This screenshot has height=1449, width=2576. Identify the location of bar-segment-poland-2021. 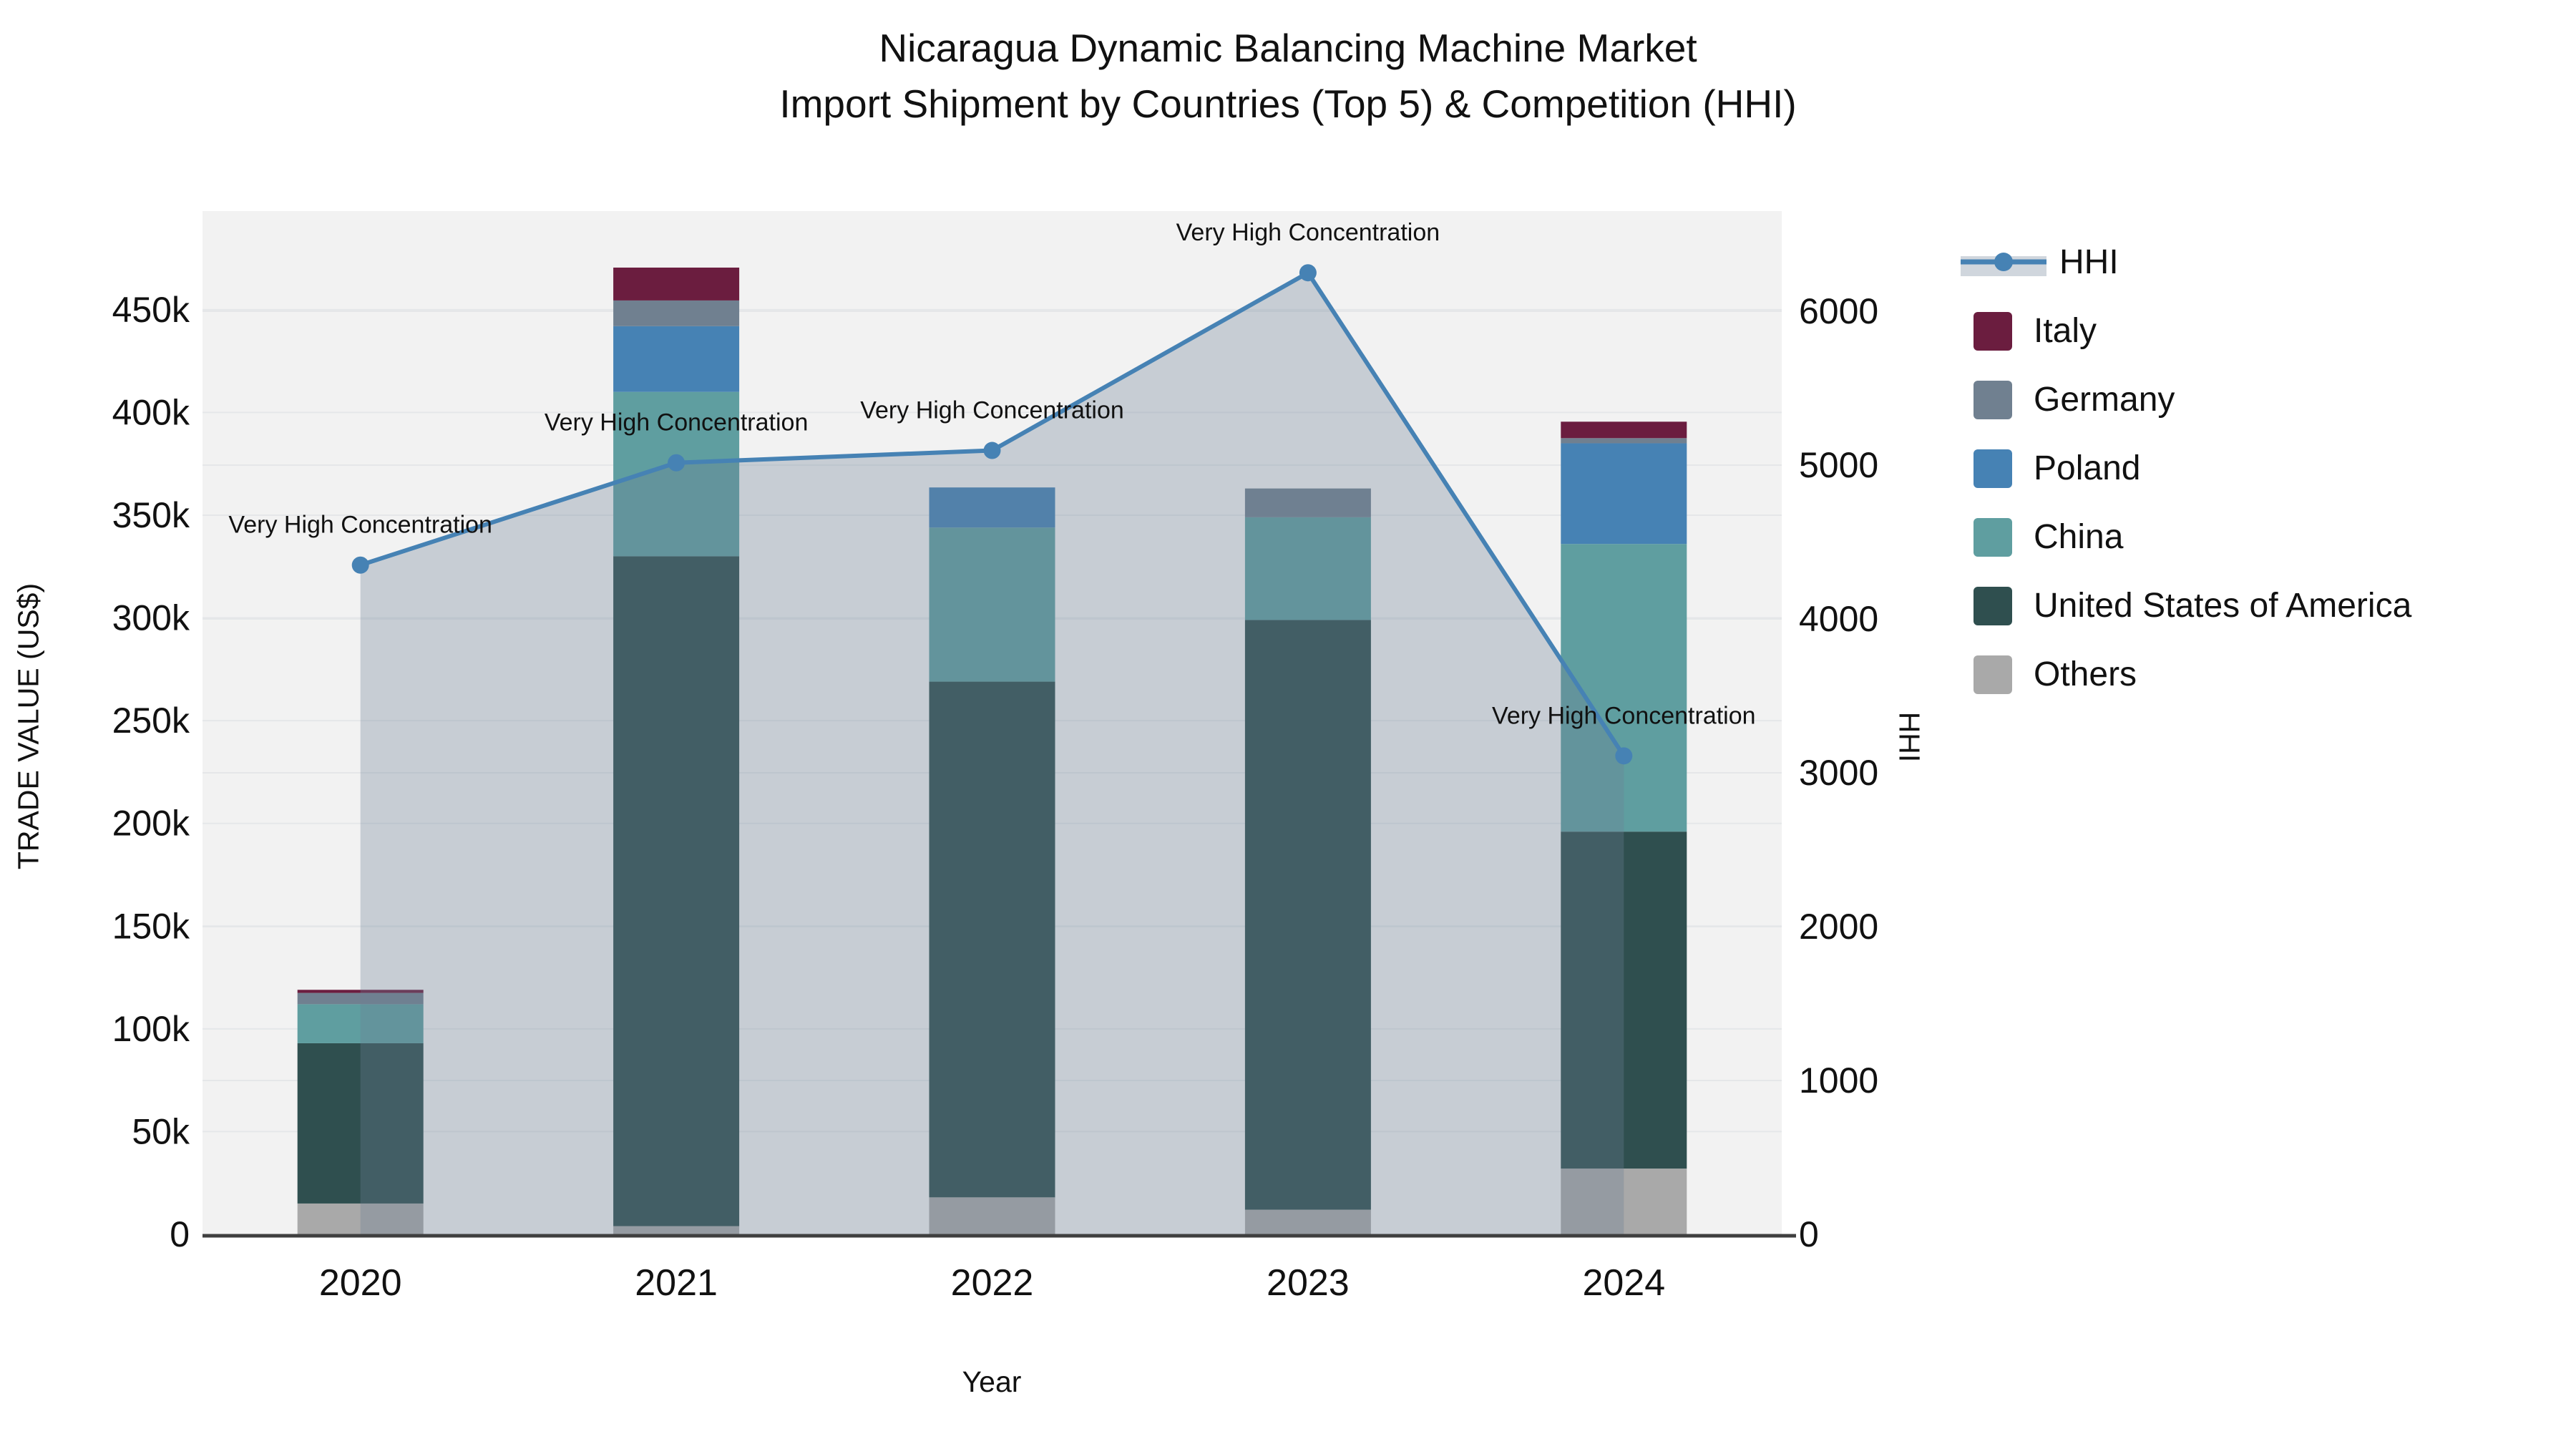
(676, 359).